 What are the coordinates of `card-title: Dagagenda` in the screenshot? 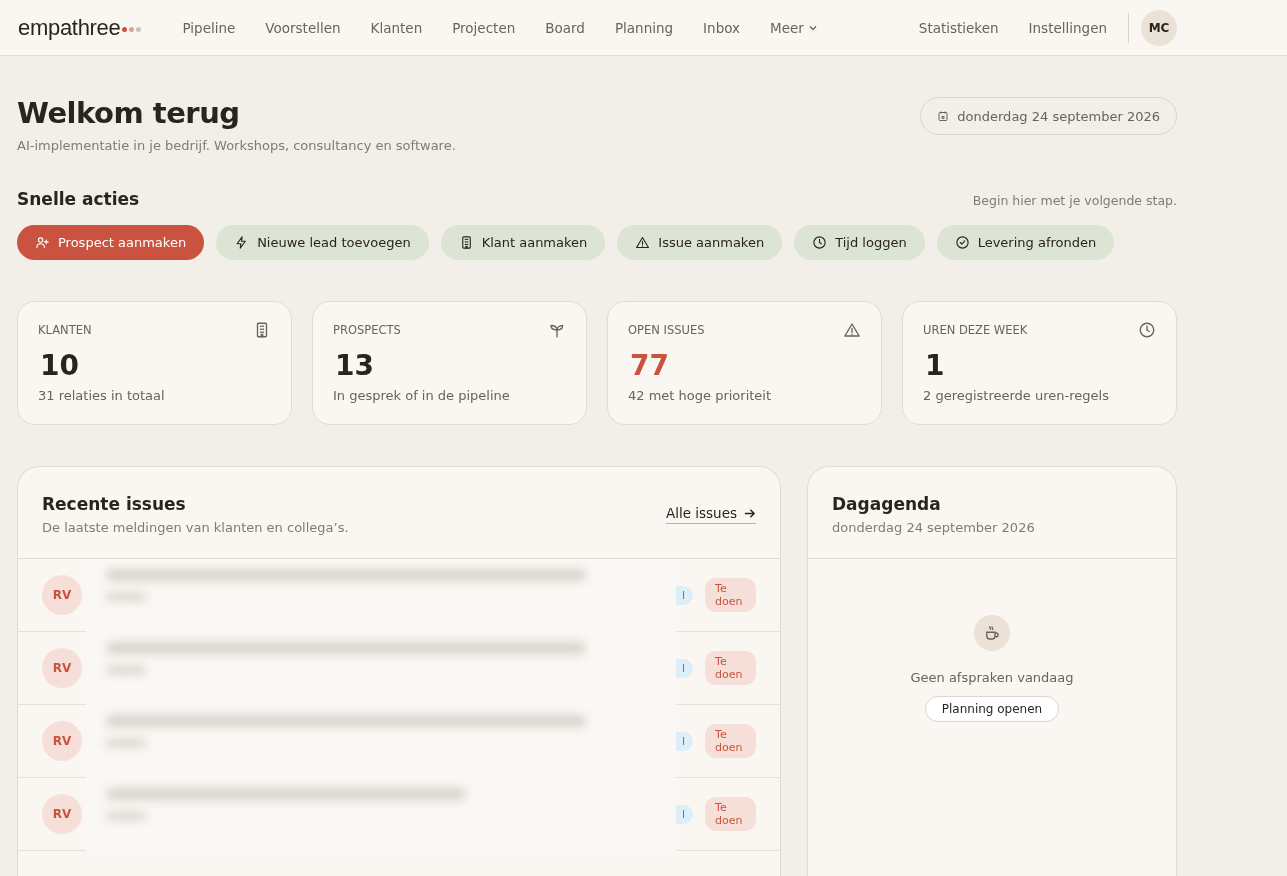 It's located at (887, 504).